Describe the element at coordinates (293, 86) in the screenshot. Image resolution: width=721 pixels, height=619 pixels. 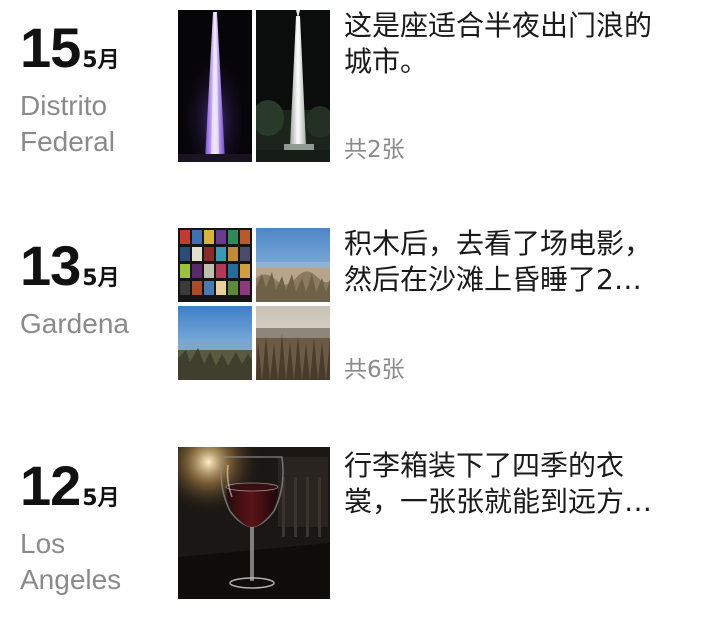
I see `night-obelisk-white-photo` at that location.